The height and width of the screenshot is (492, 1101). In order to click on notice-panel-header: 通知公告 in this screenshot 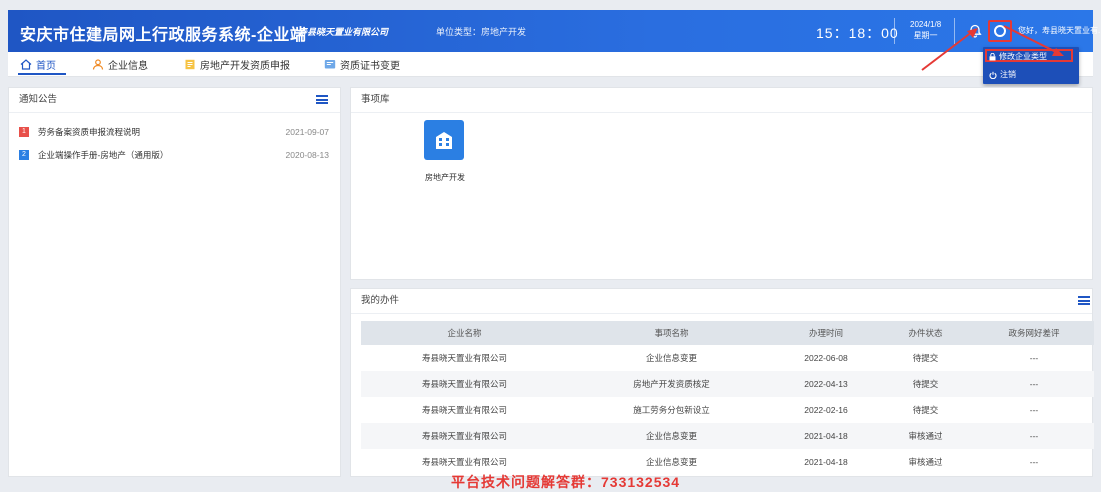, I will do `click(174, 100)`.